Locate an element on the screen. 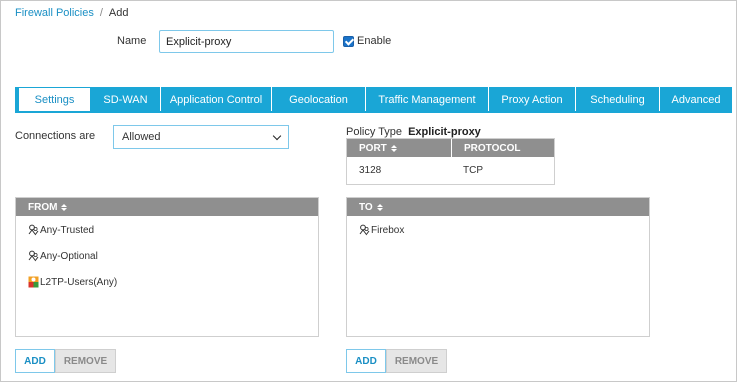  tab-proxy-action: Proxy Action is located at coordinates (532, 99).